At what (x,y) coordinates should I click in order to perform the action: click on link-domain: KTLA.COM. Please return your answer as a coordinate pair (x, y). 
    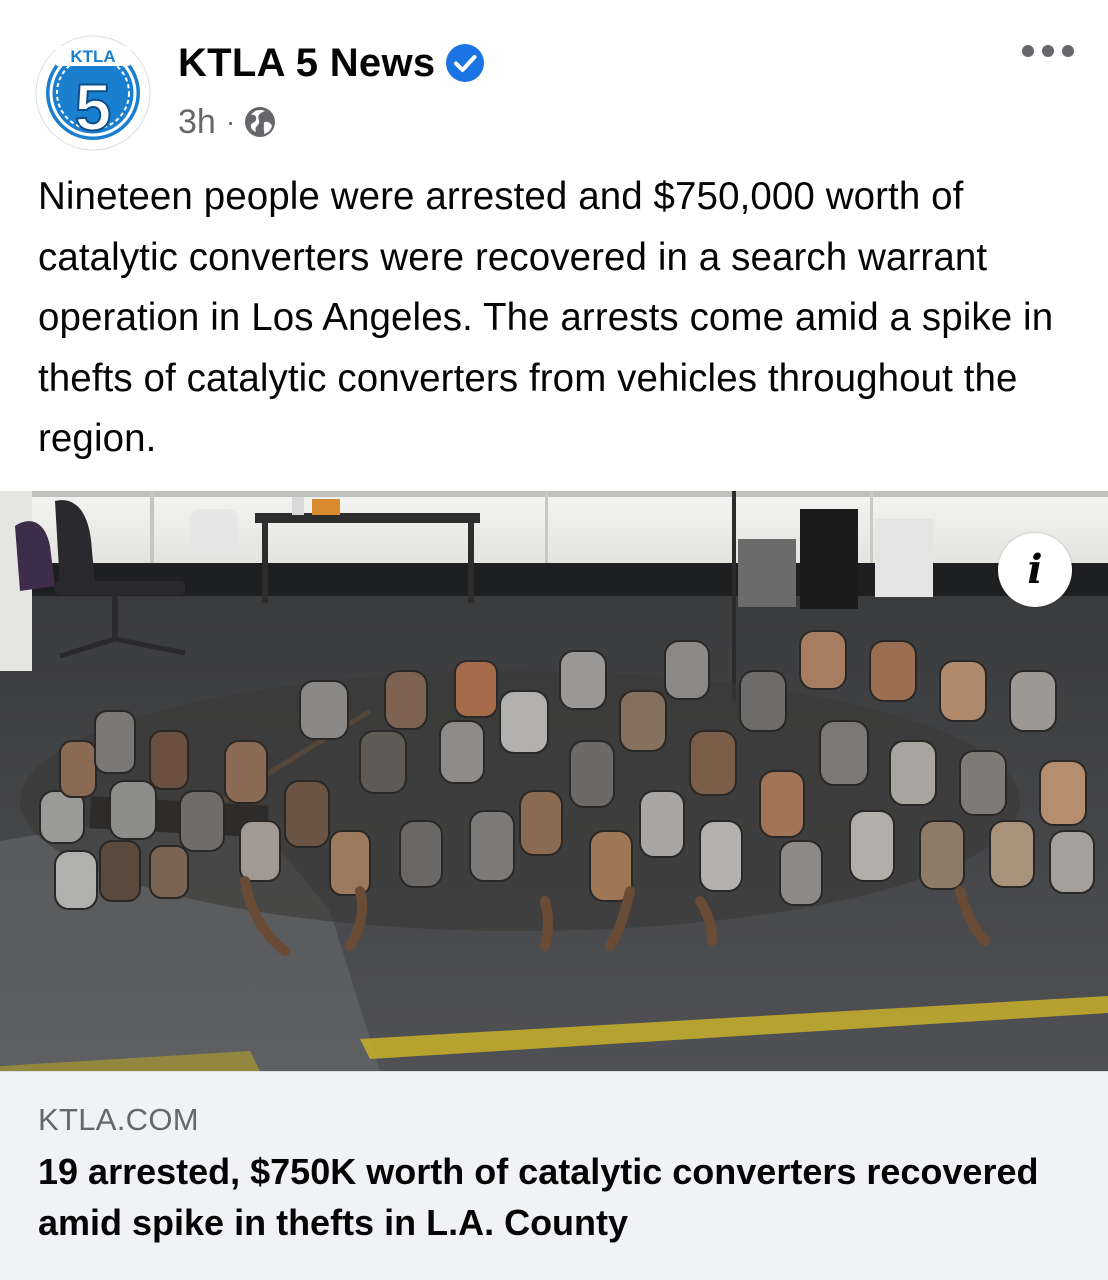
    Looking at the image, I should click on (118, 1119).